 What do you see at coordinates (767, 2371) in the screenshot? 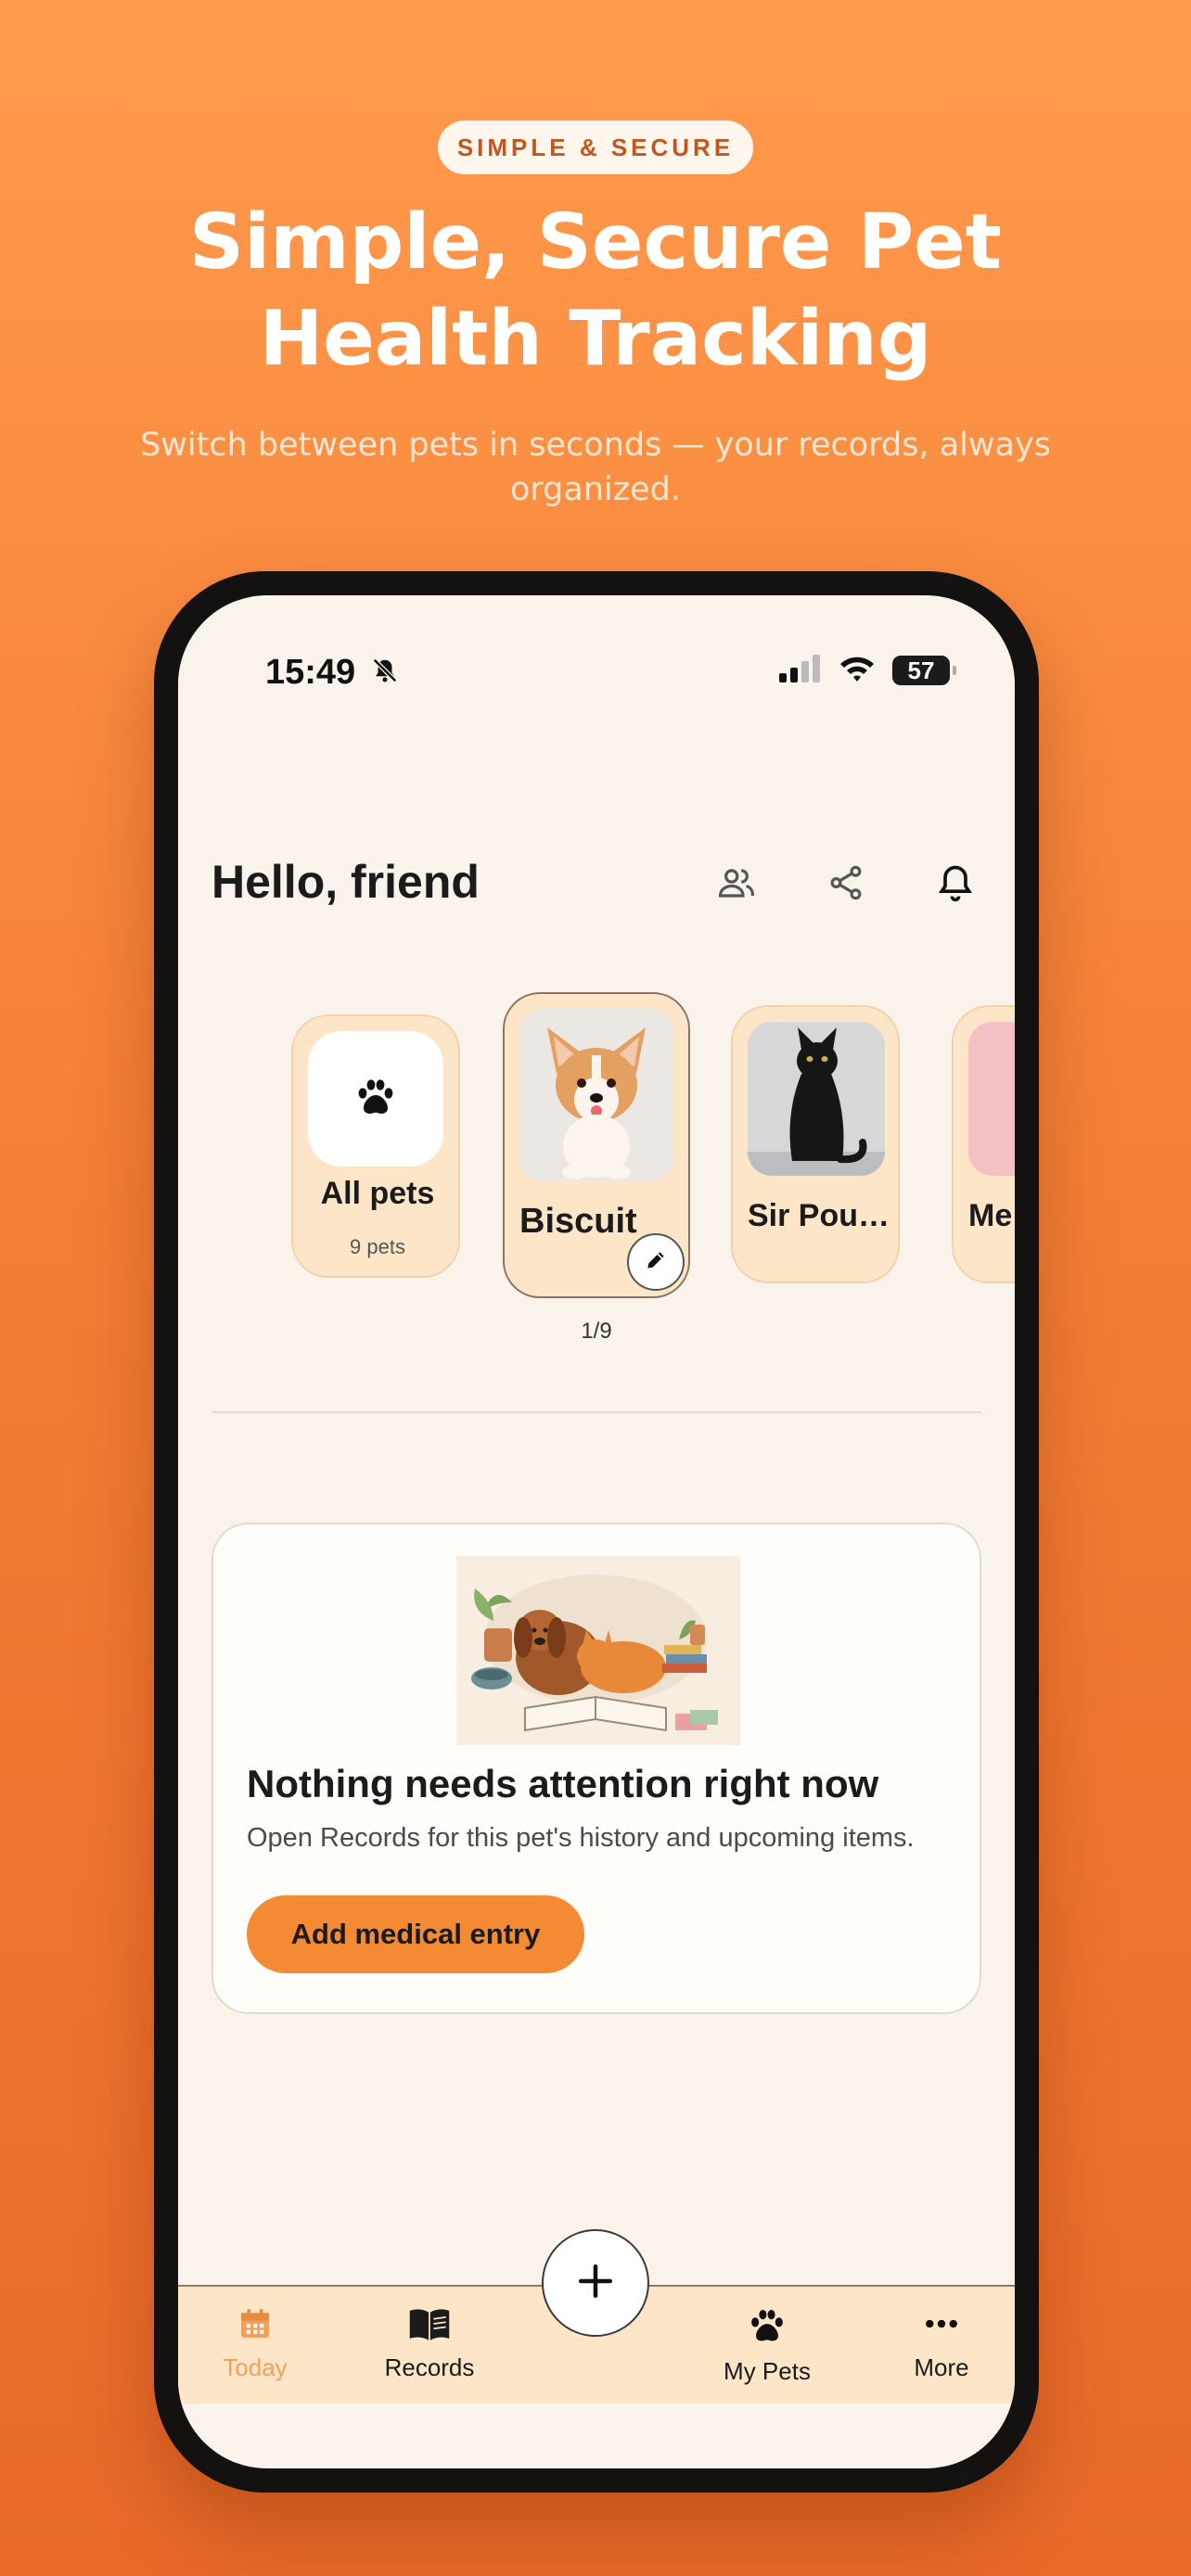
I see `tab-my-pets-label: My Pets` at bounding box center [767, 2371].